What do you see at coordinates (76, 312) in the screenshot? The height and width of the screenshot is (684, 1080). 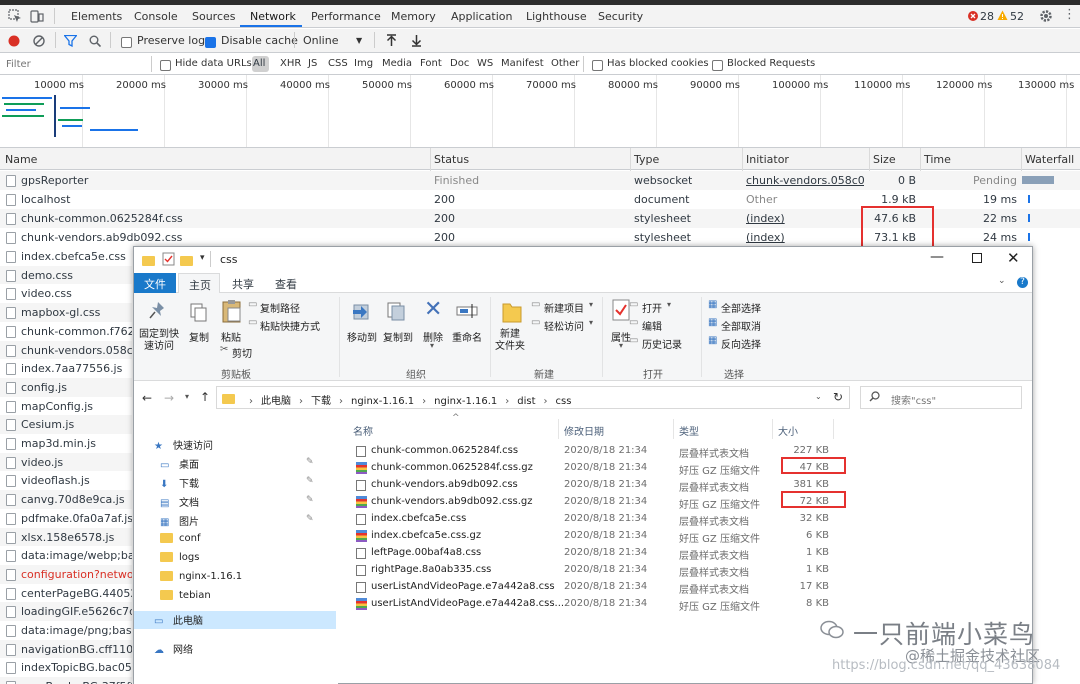 I see `request-name: mapbox-gl.css` at bounding box center [76, 312].